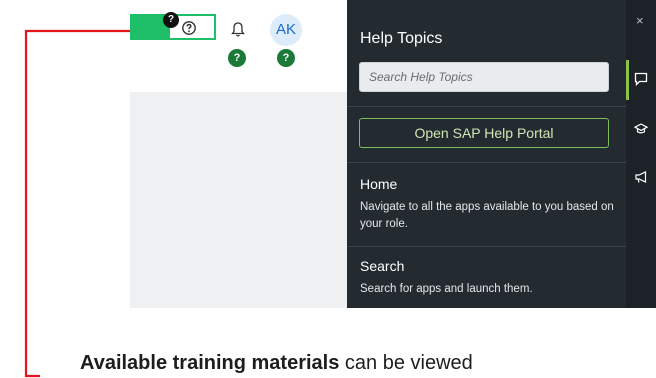 The height and width of the screenshot is (378, 656). Describe the element at coordinates (210, 363) in the screenshot. I see `caption-bold: Available training materials` at that location.